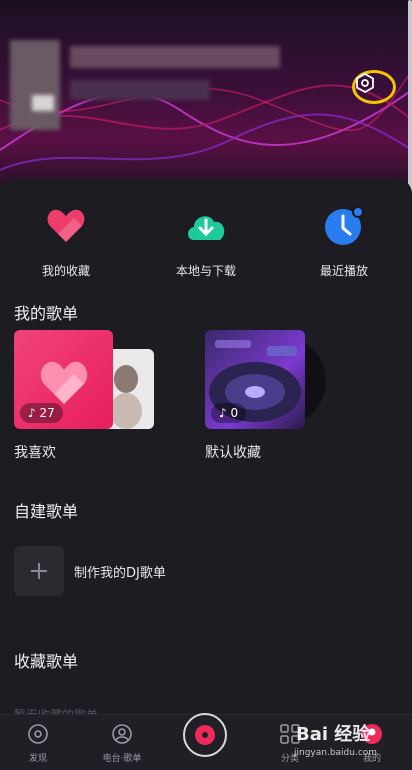  I want to click on cloud-download-icon, so click(206, 226).